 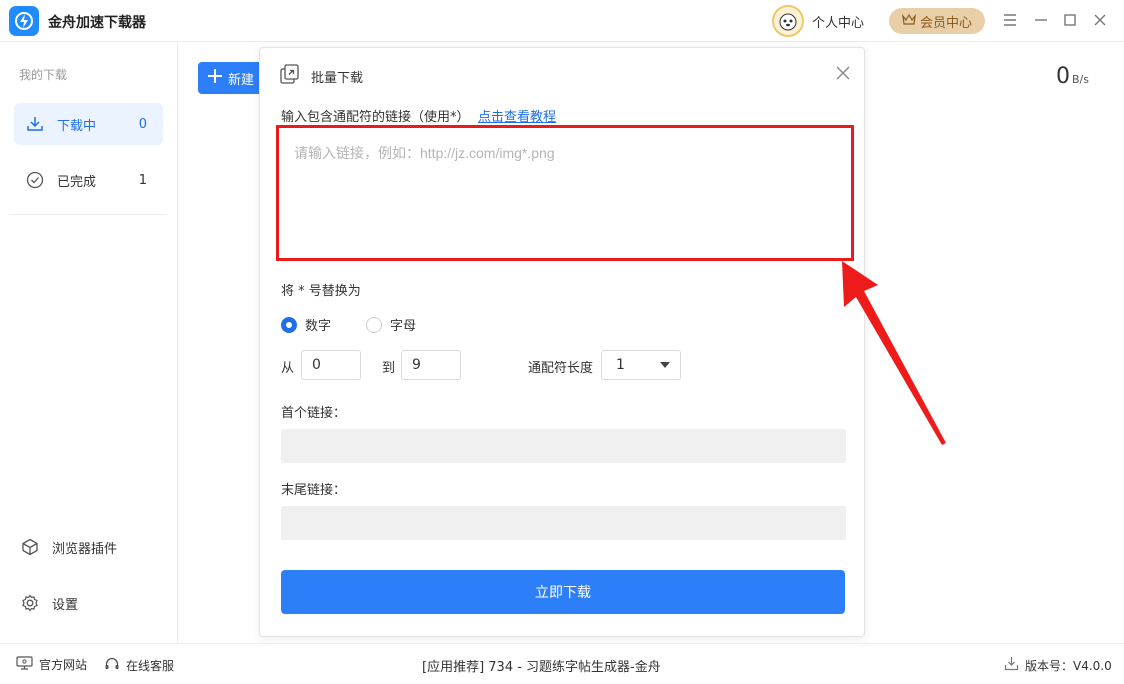 I want to click on speed-unit: B/s, so click(x=1080, y=79).